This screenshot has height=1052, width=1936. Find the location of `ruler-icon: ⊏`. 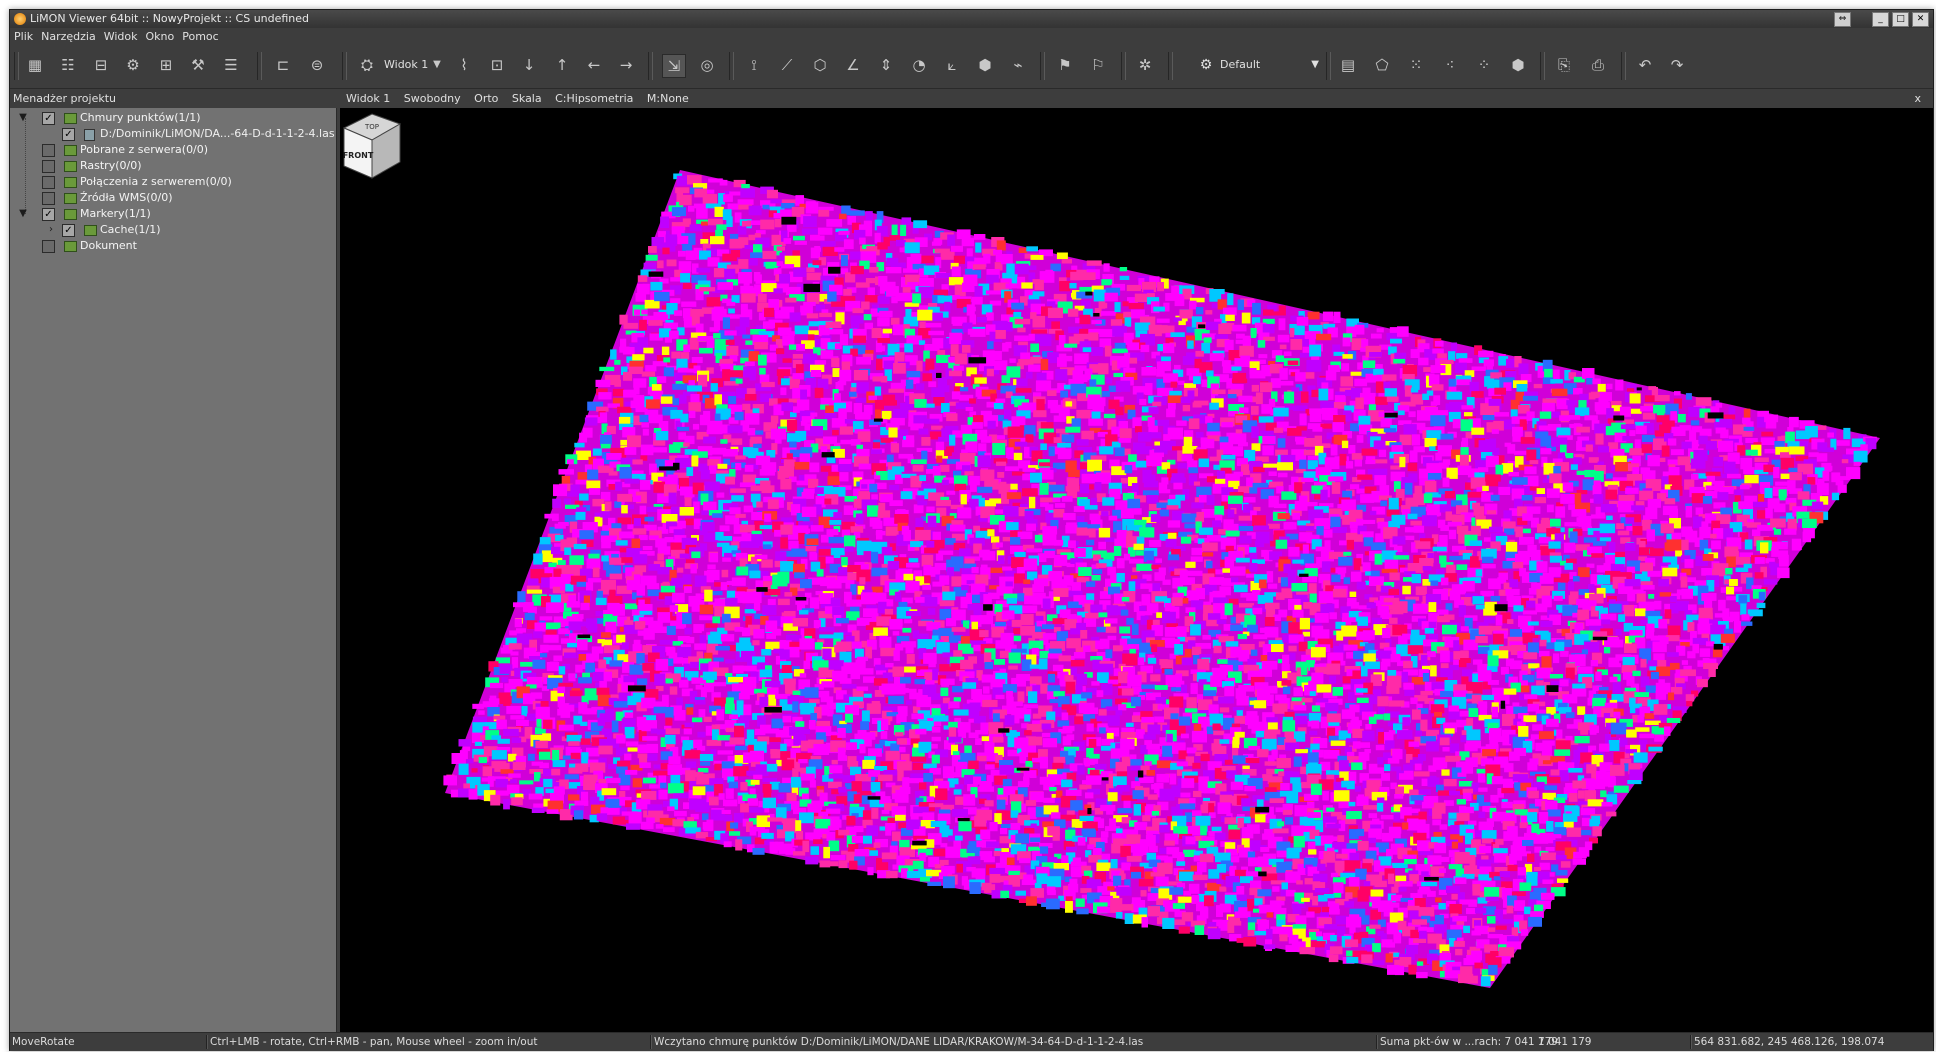

ruler-icon: ⊏ is located at coordinates (283, 65).